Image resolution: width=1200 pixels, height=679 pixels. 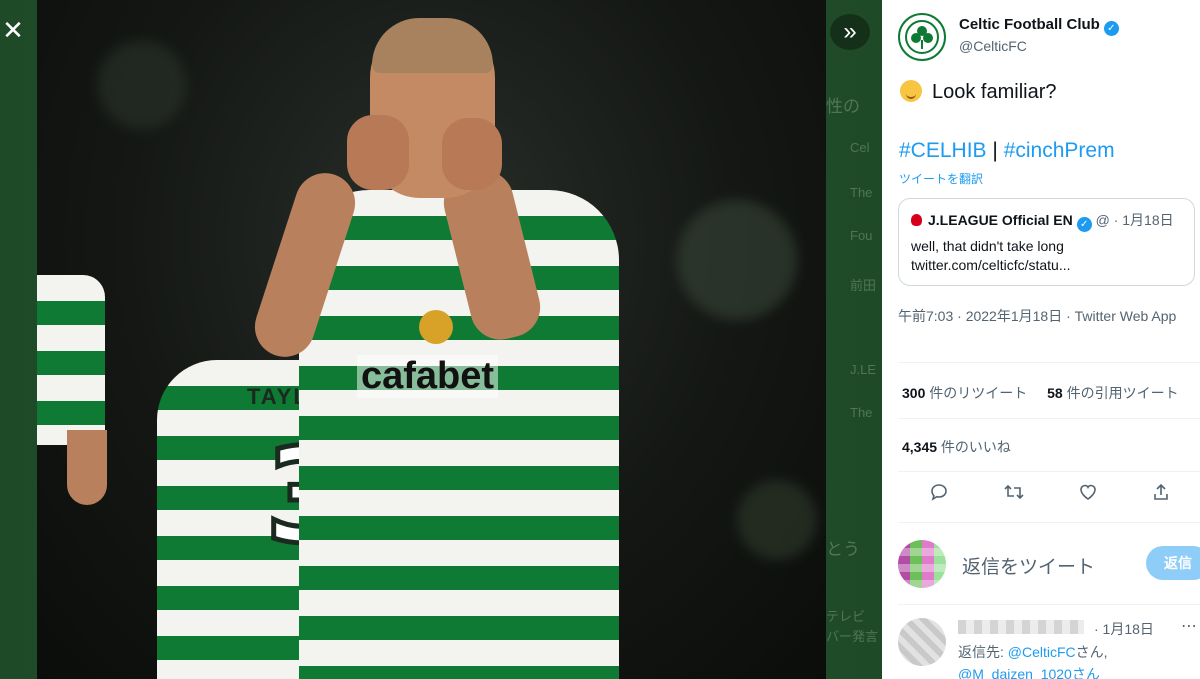 I want to click on tweet-timestamp: 午前7:03 · 2022年1月18日 · Twitter Web App, so click(x=1043, y=316).